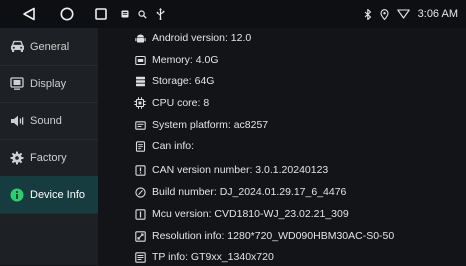  What do you see at coordinates (241, 214) in the screenshot?
I see `info-row-mcu: Mcu version: CVD1810-WJ_23.02.21_309` at bounding box center [241, 214].